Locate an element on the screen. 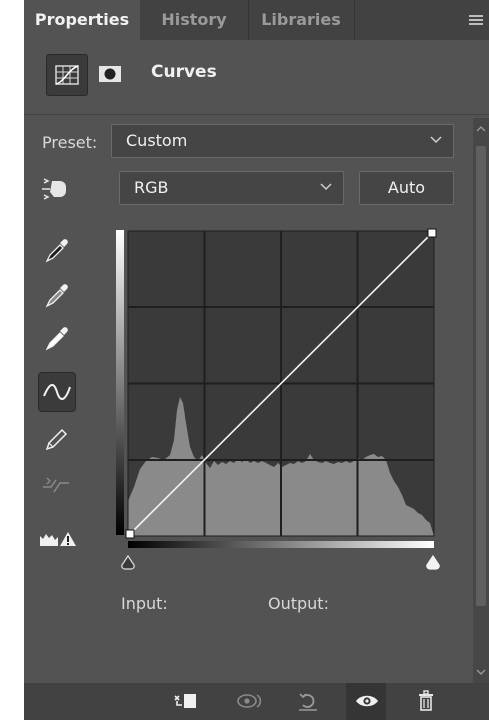 Image resolution: width=489 pixels, height=720 pixels. draw-pencil-icon is located at coordinates (56, 439).